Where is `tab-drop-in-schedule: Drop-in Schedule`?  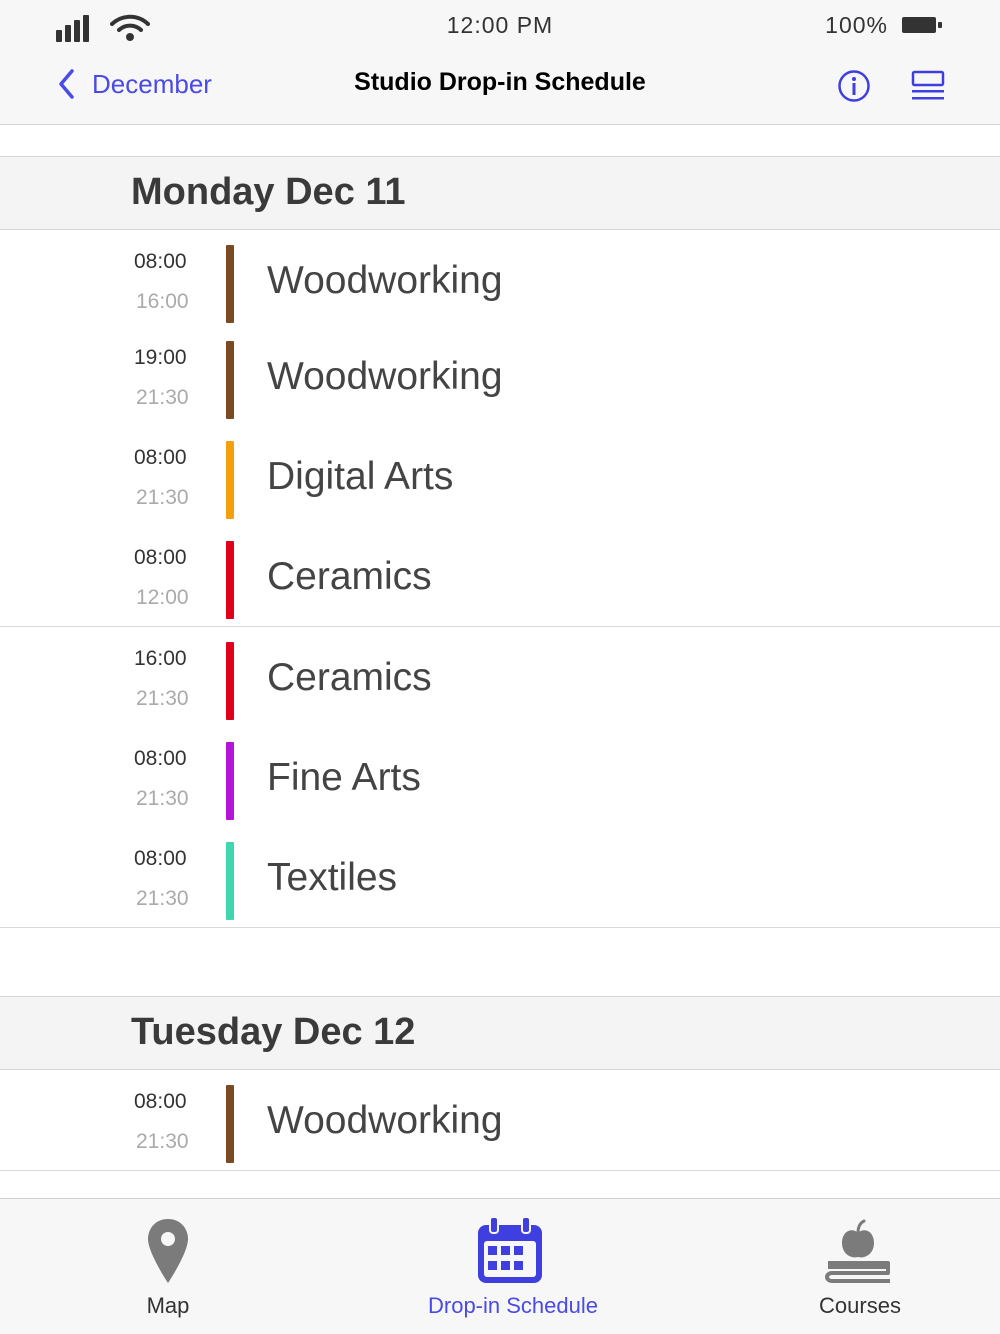
tab-drop-in-schedule: Drop-in Schedule is located at coordinates (513, 1266).